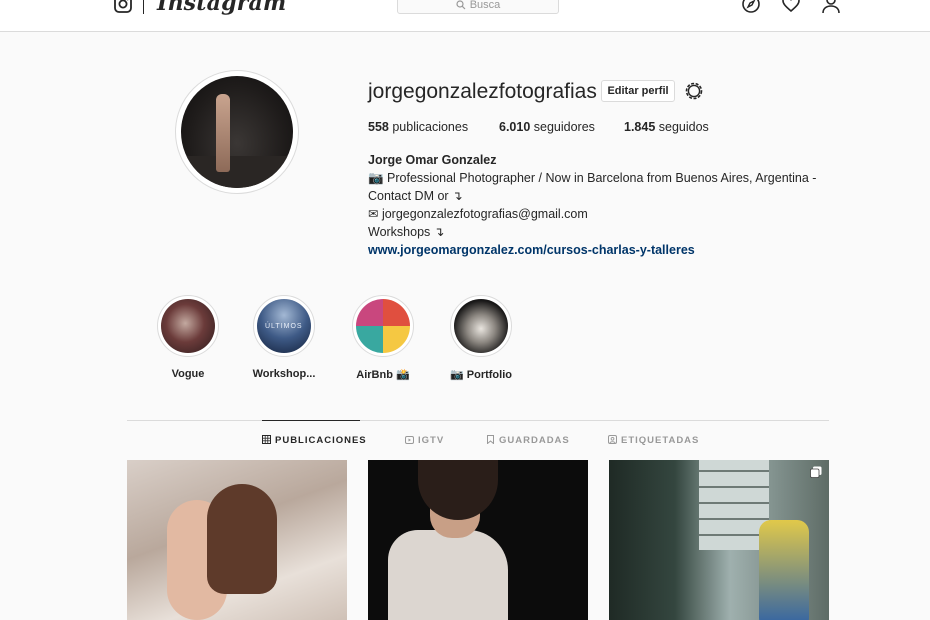 The width and height of the screenshot is (930, 620). What do you see at coordinates (123, 7) in the screenshot?
I see `instagram-camera-icon` at bounding box center [123, 7].